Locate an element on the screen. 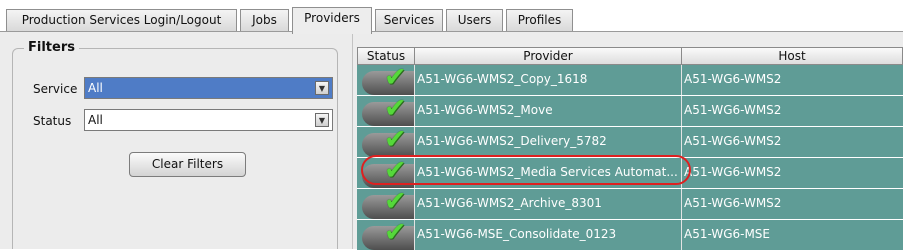 The height and width of the screenshot is (251, 903). table-row: ✔ A51-WG6-WMS2_Archive_8301 A51-WG6-WMS2 is located at coordinates (630, 203).